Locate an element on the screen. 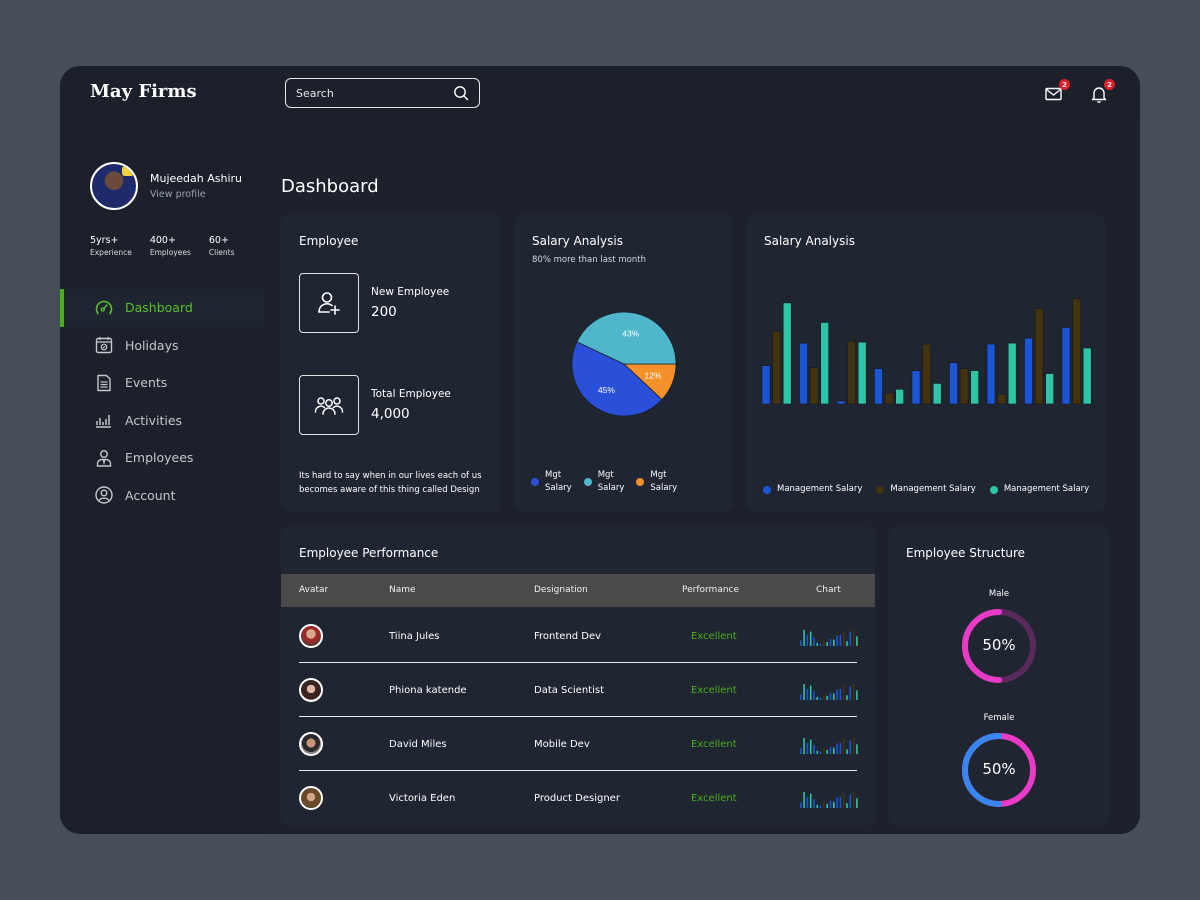  employee-name: Victoria Eden is located at coordinates (422, 798).